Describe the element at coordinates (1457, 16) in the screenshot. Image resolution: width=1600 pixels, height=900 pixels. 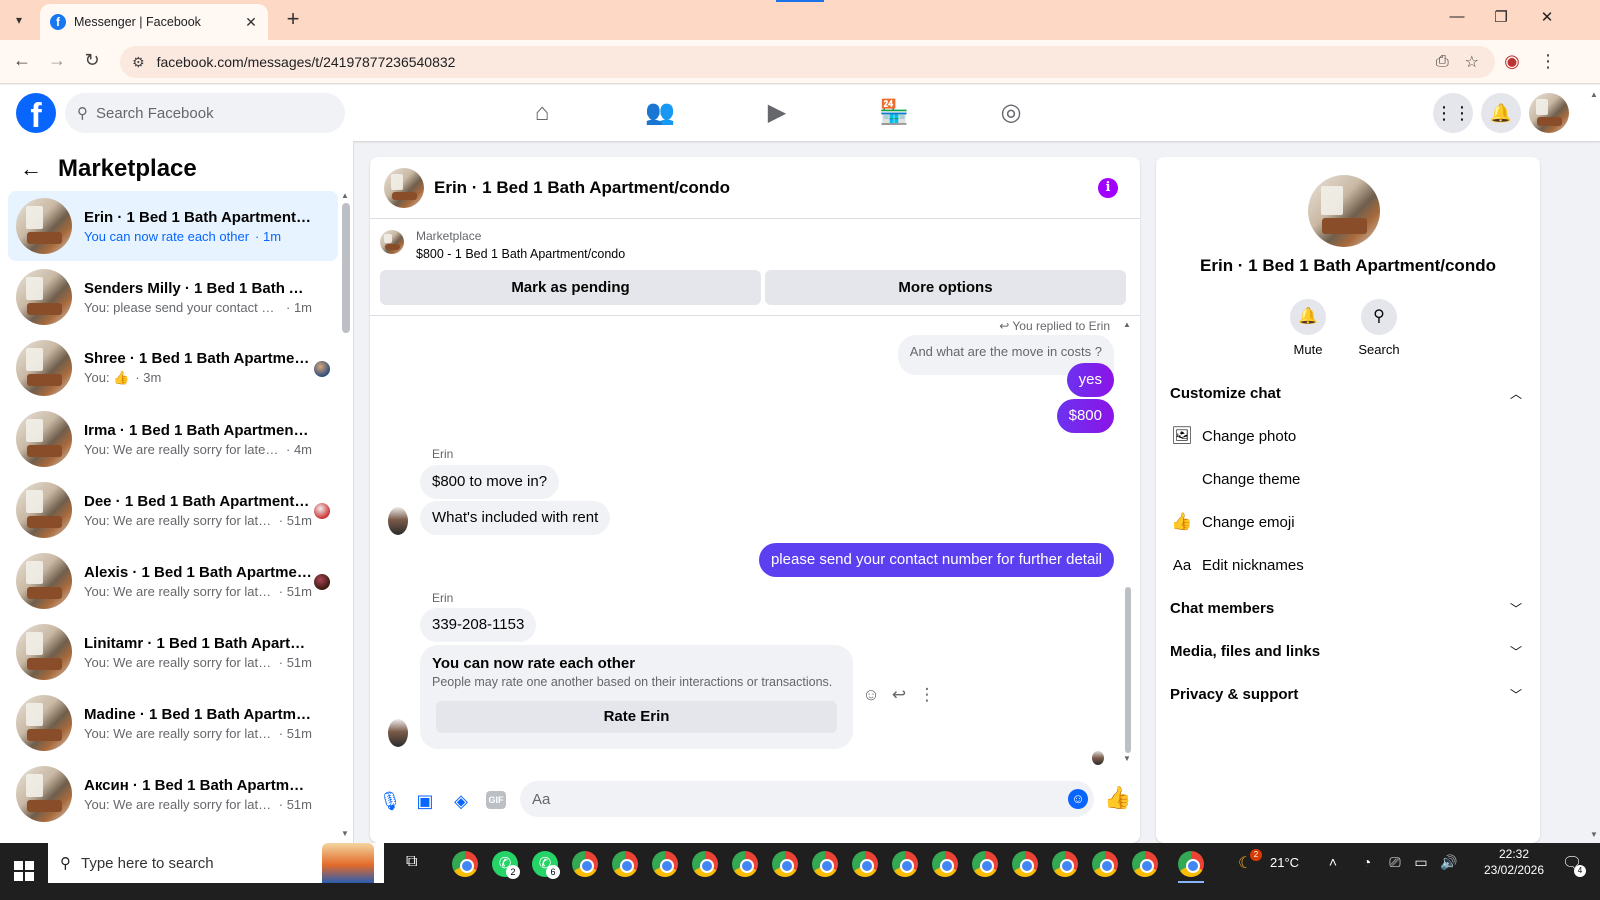
I see `minimize-icon: —` at that location.